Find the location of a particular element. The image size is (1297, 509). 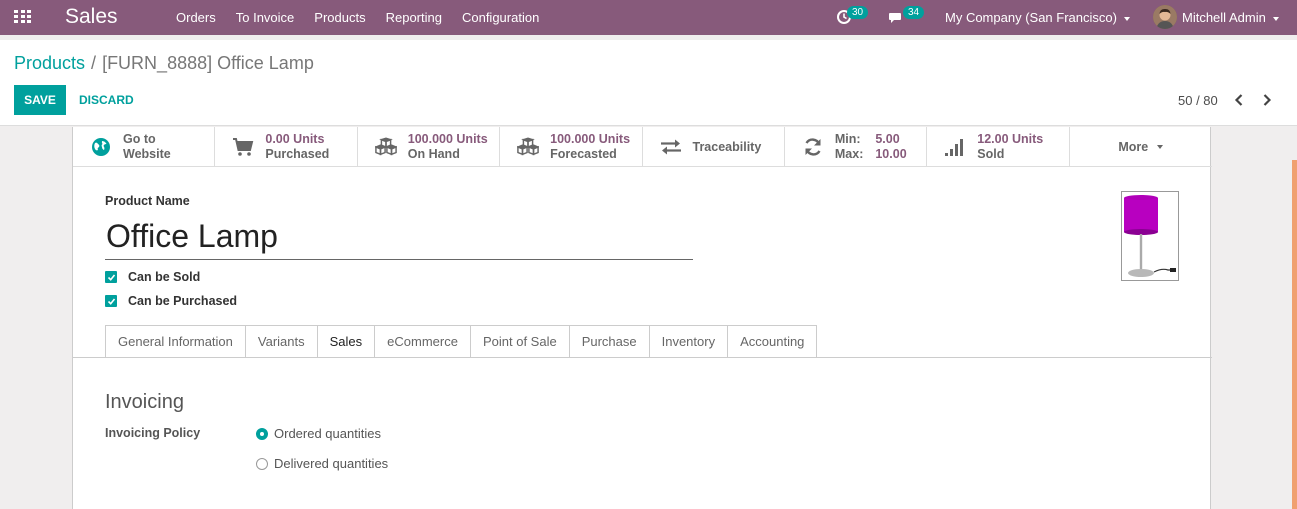

activity-badge: 30 is located at coordinates (858, 12).